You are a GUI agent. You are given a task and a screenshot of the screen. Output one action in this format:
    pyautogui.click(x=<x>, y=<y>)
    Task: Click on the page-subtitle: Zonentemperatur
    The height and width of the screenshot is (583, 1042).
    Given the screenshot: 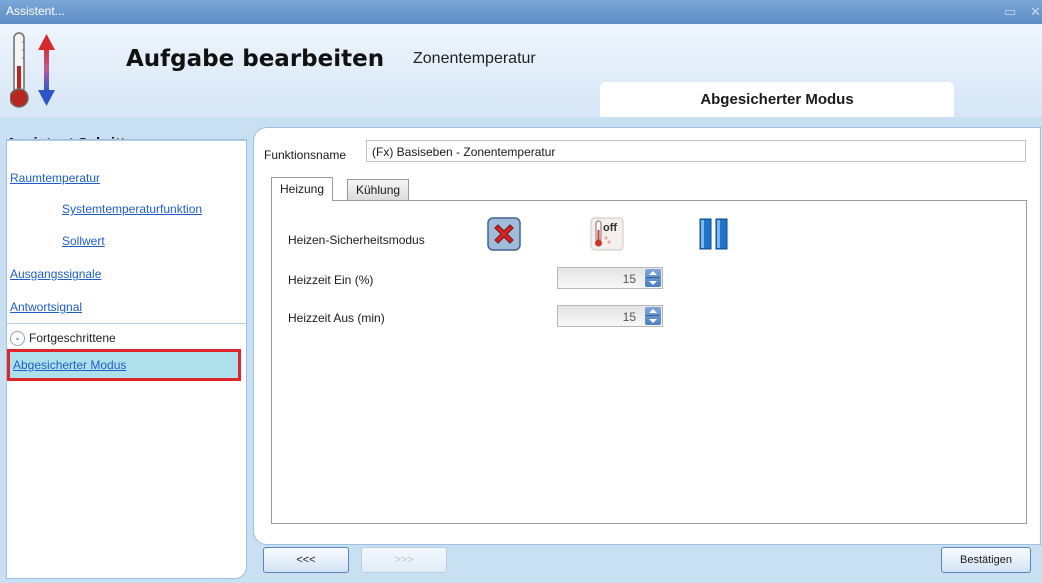 What is the action you would take?
    pyautogui.click(x=474, y=58)
    